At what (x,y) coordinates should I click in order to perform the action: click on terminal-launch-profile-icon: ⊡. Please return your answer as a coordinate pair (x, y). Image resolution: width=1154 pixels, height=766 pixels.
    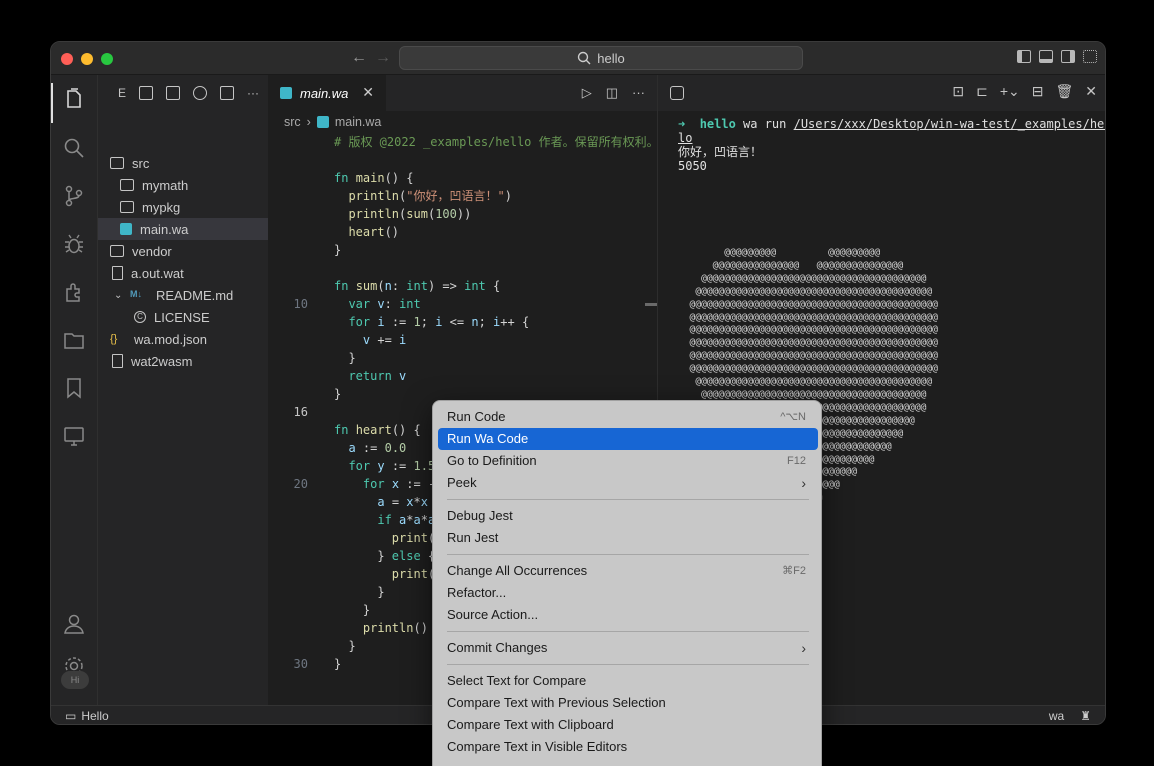
    Looking at the image, I should click on (958, 91).